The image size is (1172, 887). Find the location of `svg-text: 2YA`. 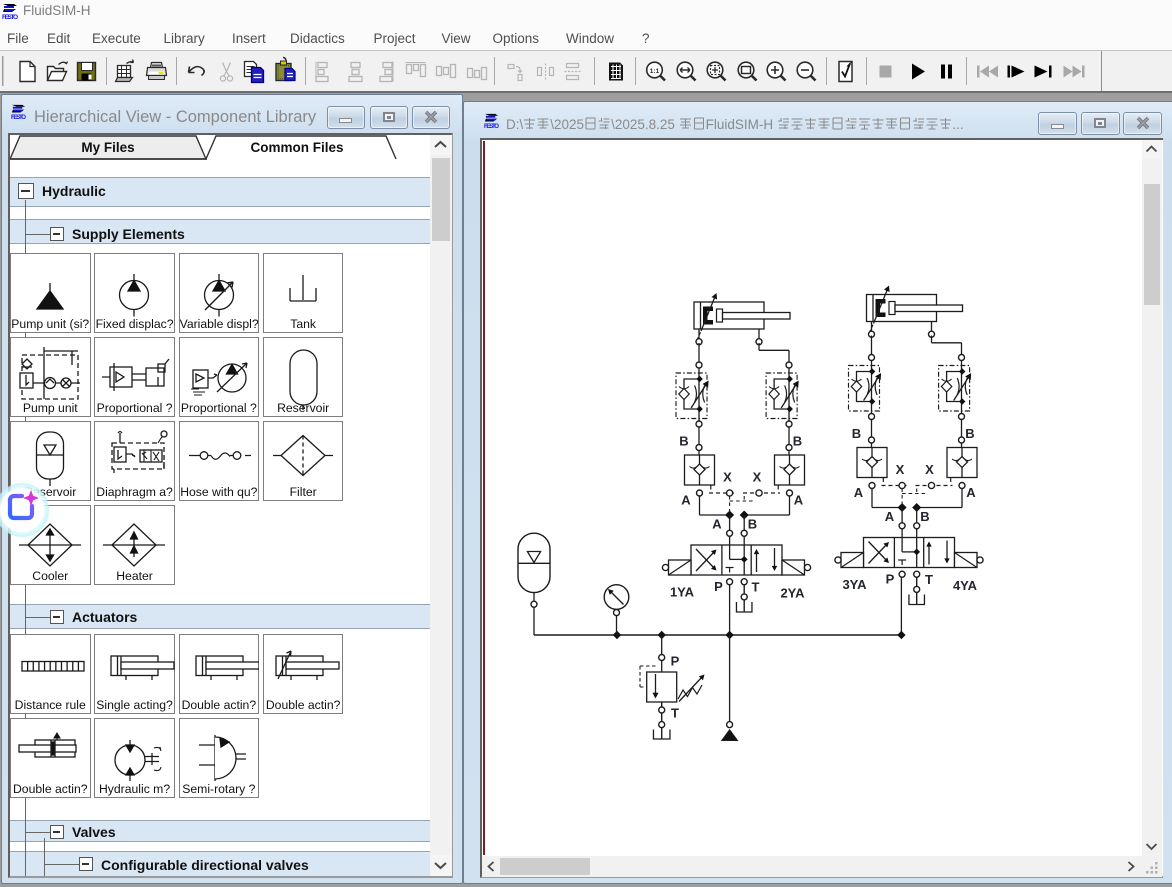

svg-text: 2YA is located at coordinates (792, 593).